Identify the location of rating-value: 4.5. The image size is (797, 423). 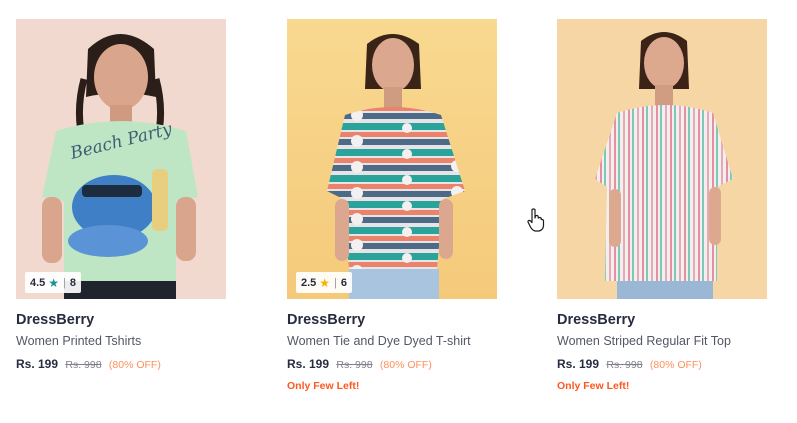
(38, 282).